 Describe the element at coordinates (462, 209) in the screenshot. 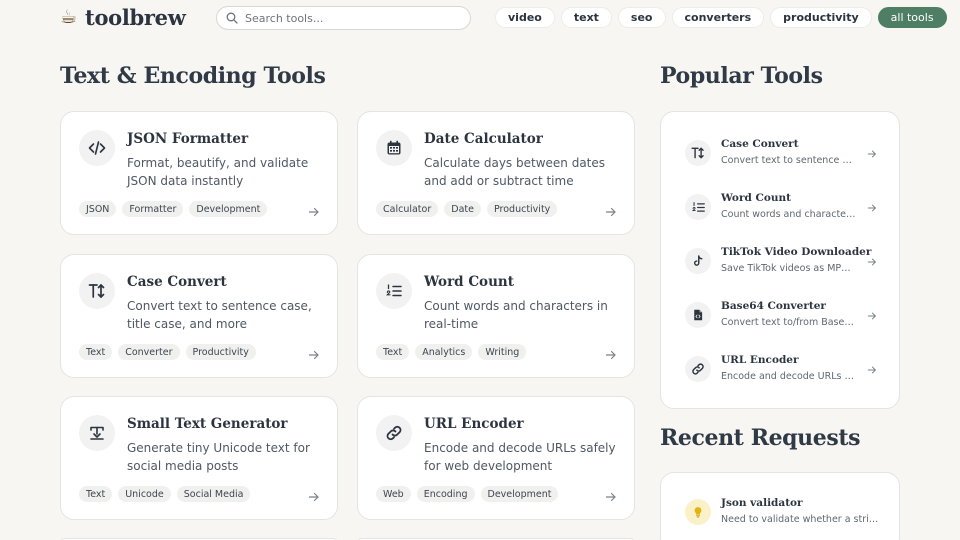

I see `tag: Date` at that location.